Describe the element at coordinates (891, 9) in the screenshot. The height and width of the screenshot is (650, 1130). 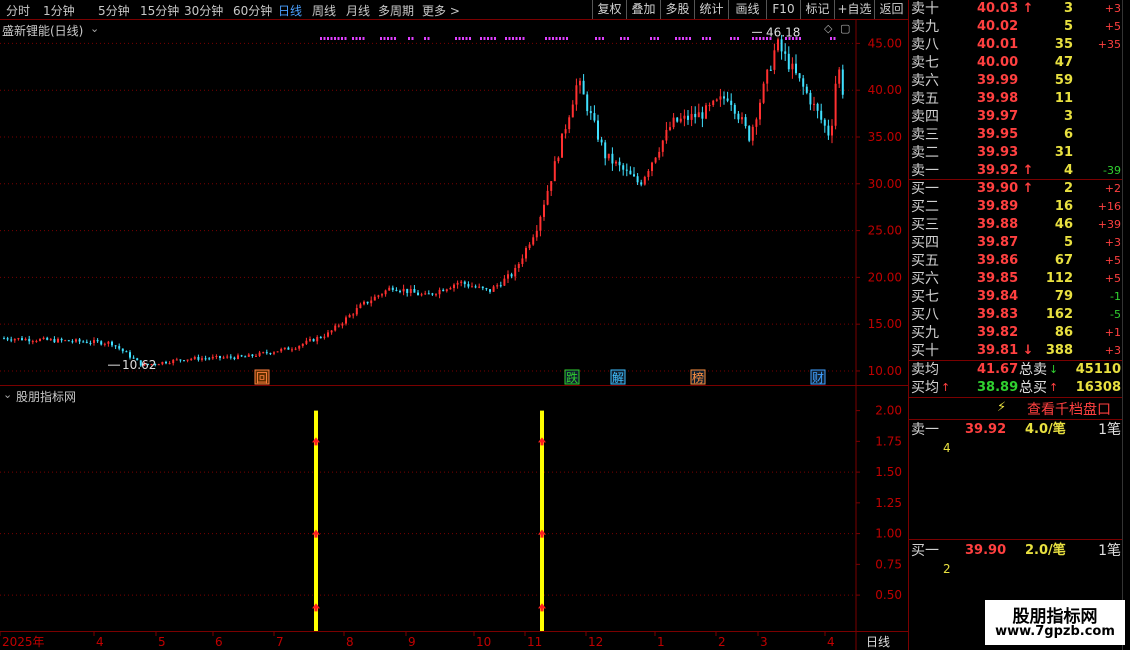
I see `back-button: 返回` at that location.